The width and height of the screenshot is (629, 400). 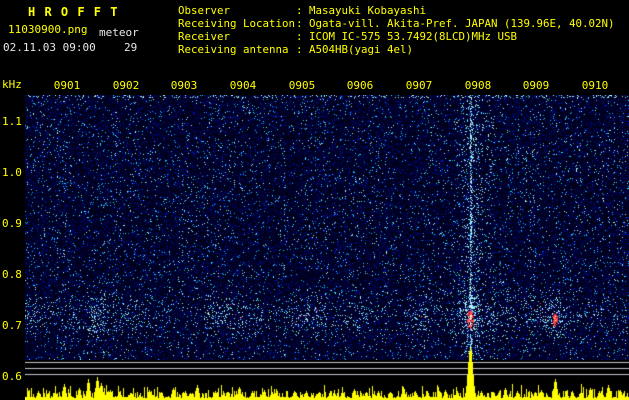 What do you see at coordinates (73, 12) in the screenshot?
I see `app-title: H R O F F T` at bounding box center [73, 12].